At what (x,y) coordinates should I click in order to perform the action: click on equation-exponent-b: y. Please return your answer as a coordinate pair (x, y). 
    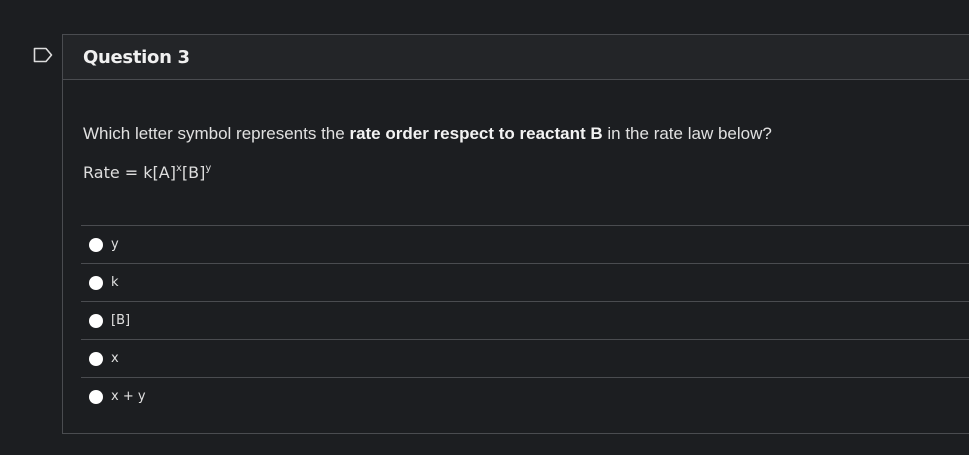
    Looking at the image, I should click on (208, 168).